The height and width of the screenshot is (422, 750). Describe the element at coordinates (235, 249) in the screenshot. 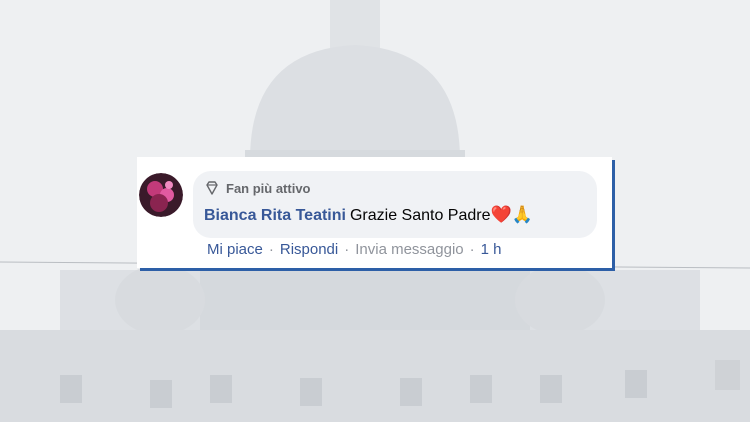

I see `like-link: Mi piace` at that location.